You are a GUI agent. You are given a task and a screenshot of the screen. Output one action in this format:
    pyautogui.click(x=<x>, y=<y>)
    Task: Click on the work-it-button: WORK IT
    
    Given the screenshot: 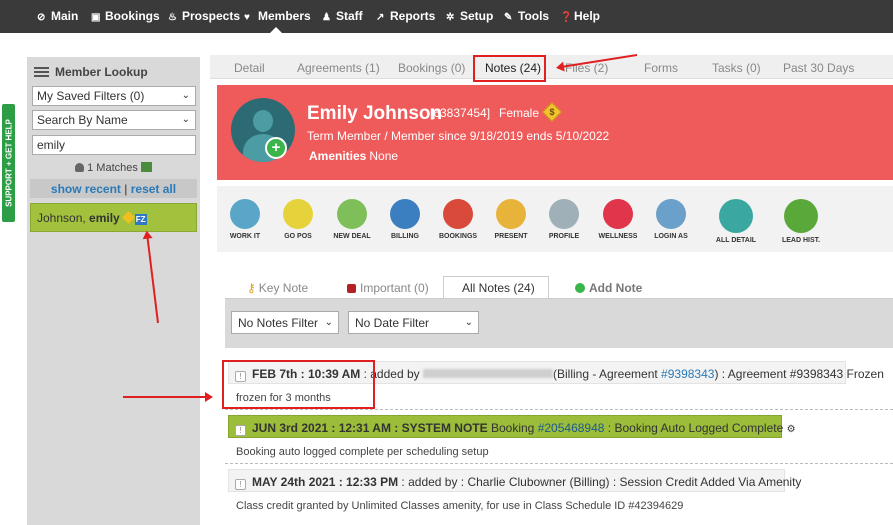 What is the action you would take?
    pyautogui.click(x=245, y=219)
    